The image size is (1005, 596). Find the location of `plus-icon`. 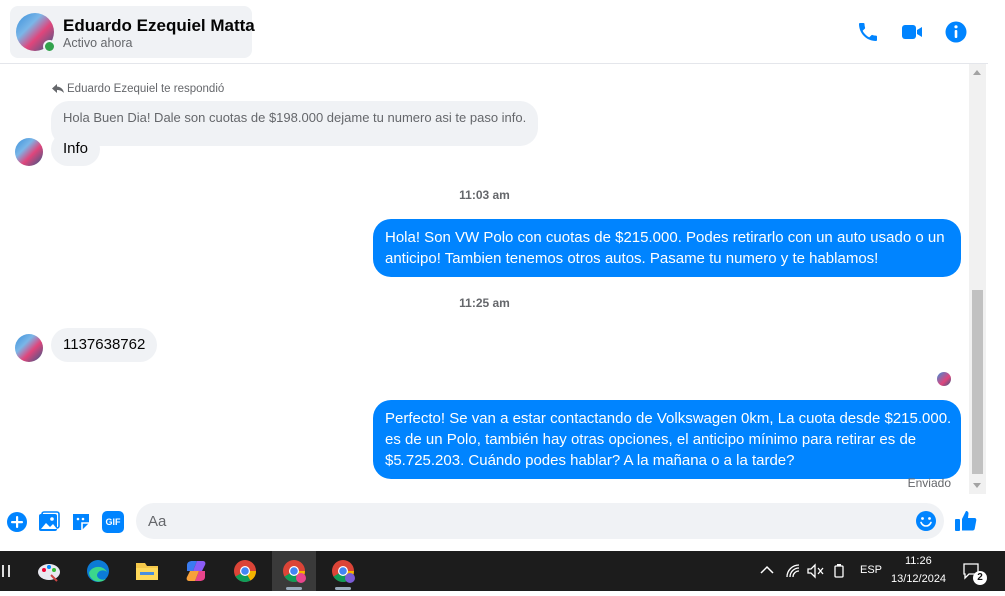

plus-icon is located at coordinates (17, 522).